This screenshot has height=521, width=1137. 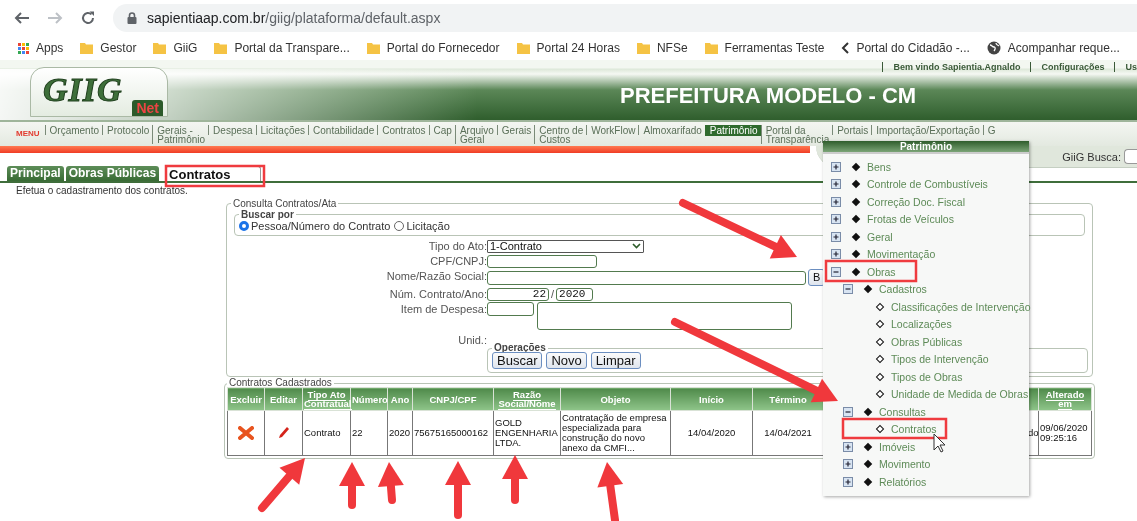 I want to click on column-header: Objeto, so click(x=615, y=399).